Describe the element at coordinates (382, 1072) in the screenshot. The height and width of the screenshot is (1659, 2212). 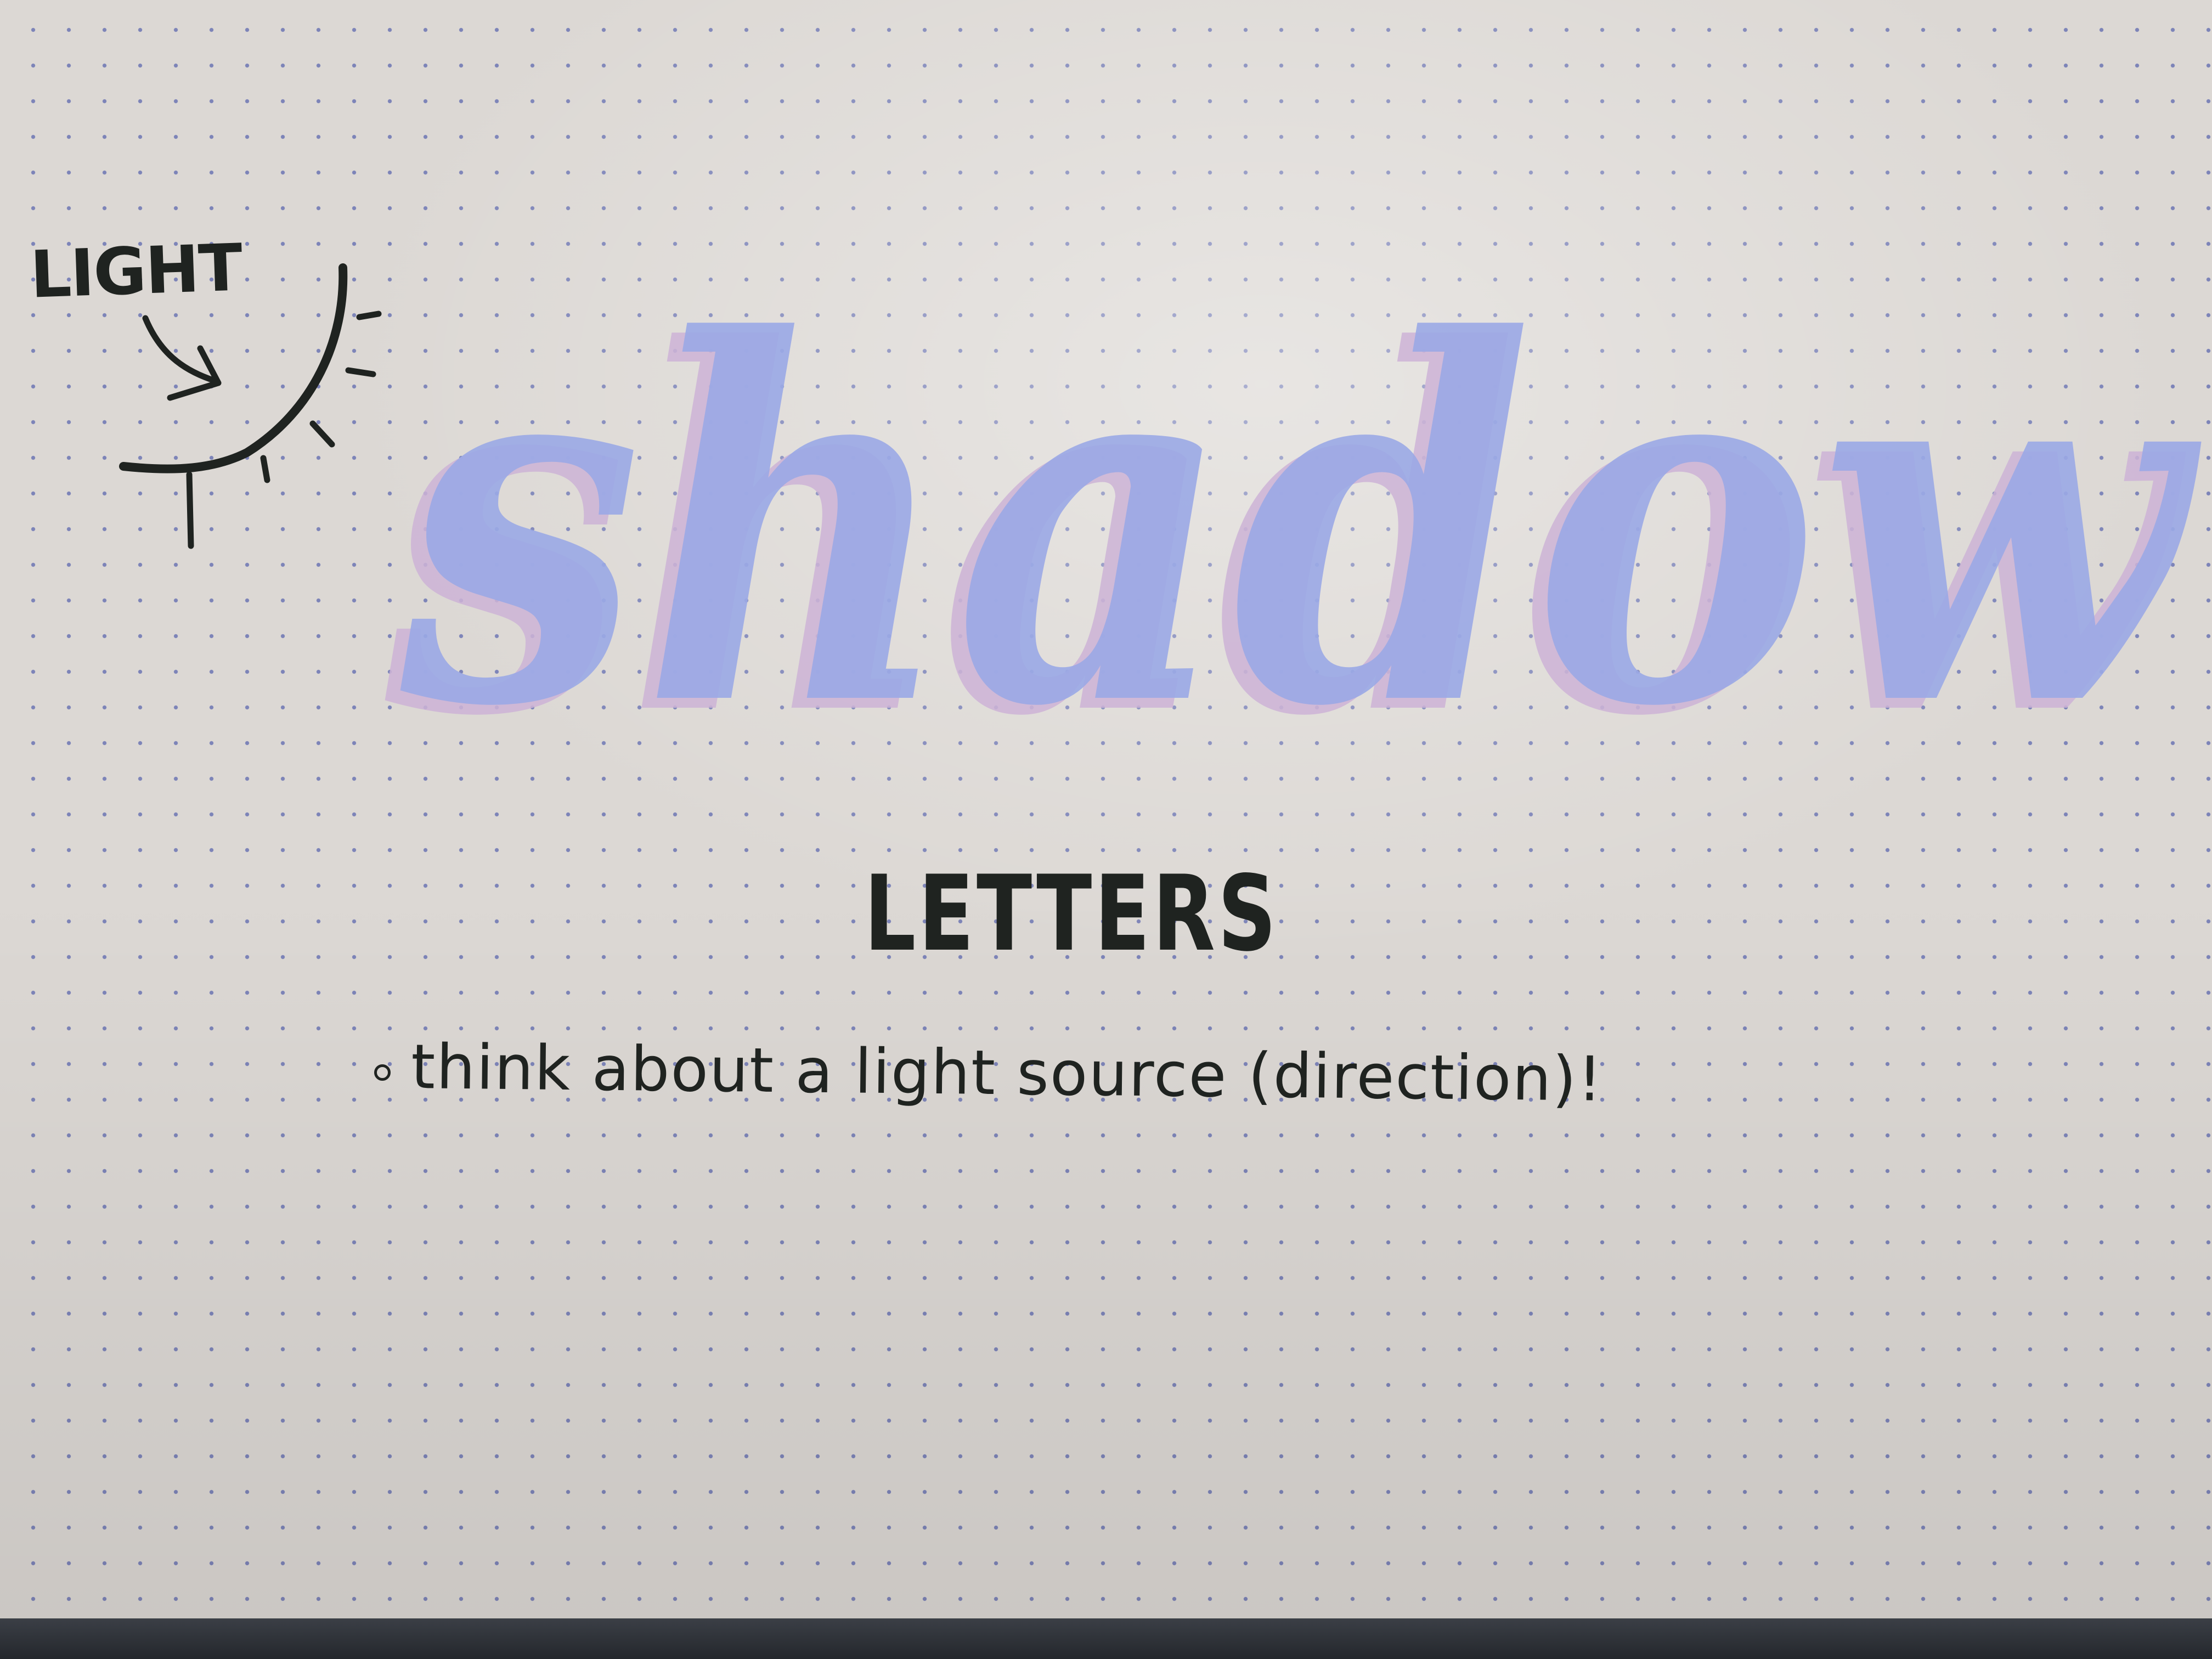
I see `bullet-point` at that location.